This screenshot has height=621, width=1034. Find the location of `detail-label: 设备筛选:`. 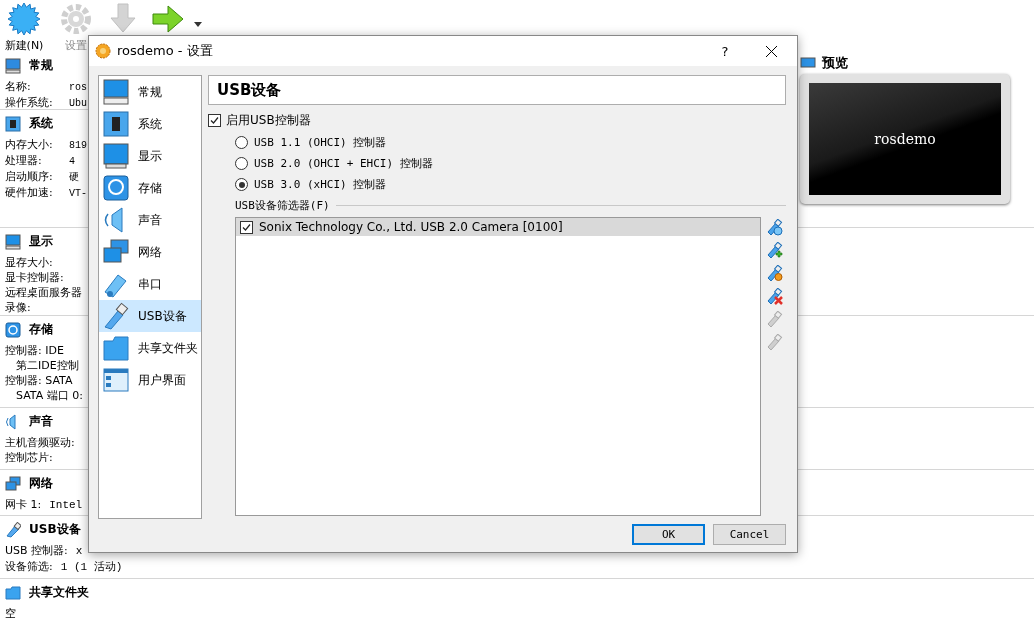

detail-label: 设备筛选: is located at coordinates (29, 566).